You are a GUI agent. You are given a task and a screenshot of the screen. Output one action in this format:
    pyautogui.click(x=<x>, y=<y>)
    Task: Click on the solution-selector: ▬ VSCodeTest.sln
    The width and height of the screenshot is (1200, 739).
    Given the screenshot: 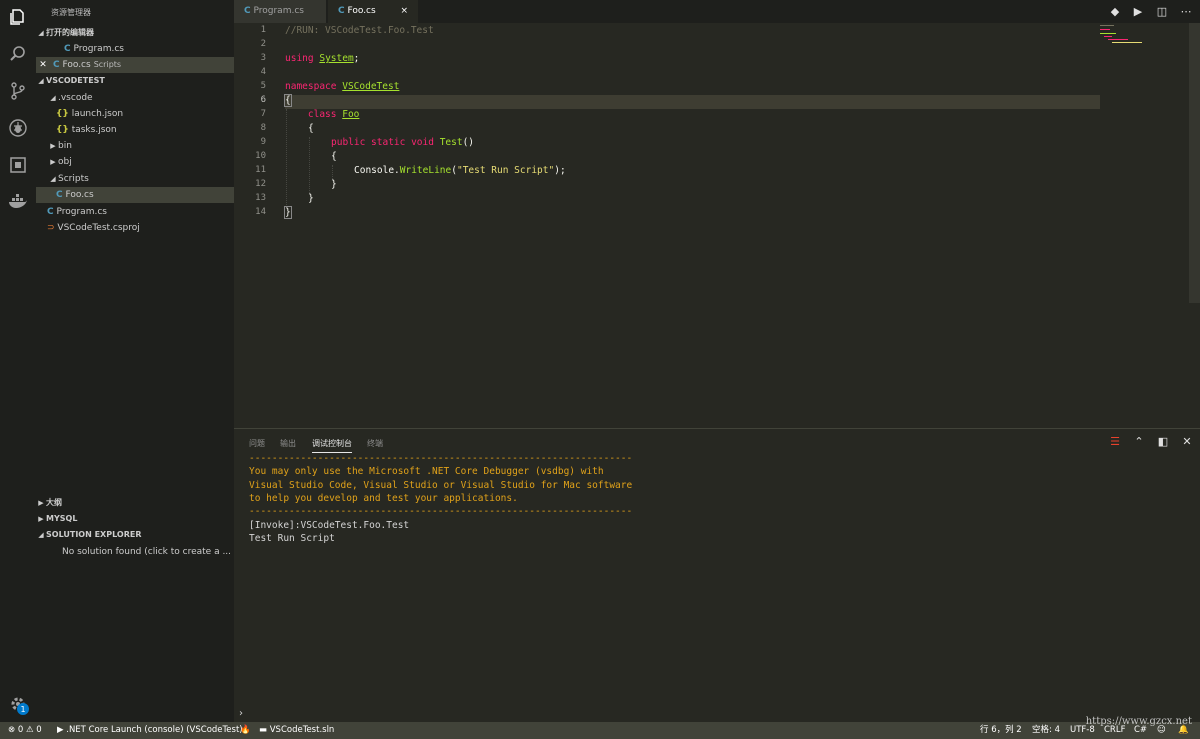 What is the action you would take?
    pyautogui.click(x=296, y=730)
    